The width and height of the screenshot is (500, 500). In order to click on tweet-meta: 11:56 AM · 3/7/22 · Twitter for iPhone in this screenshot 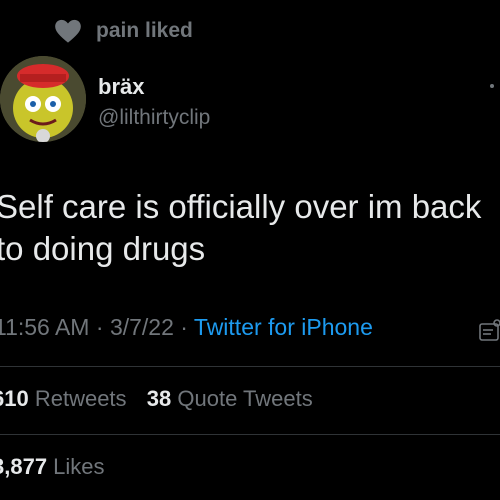, I will do `click(186, 327)`.